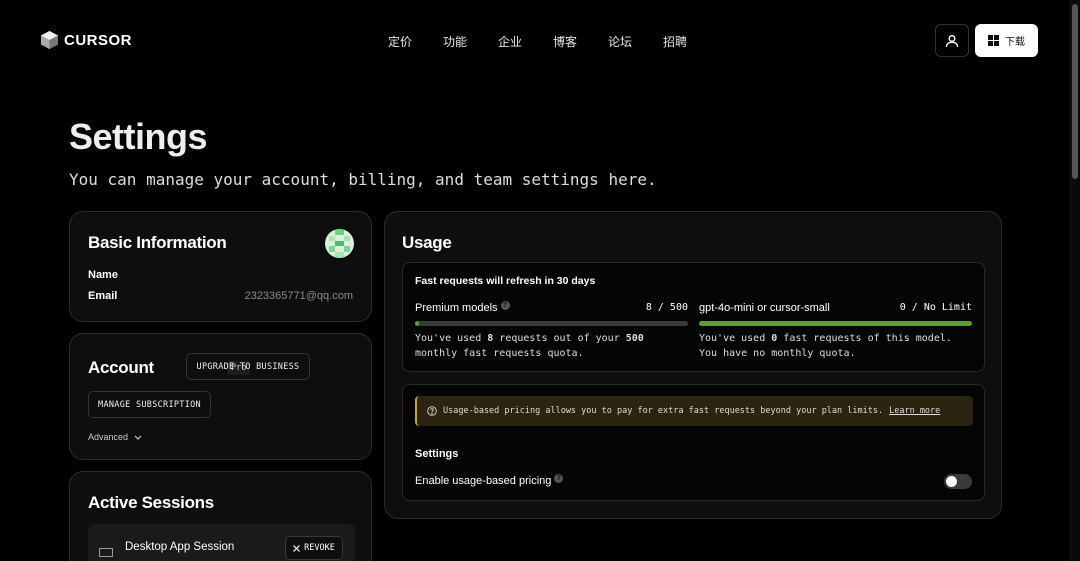  I want to click on windows-icon, so click(993, 40).